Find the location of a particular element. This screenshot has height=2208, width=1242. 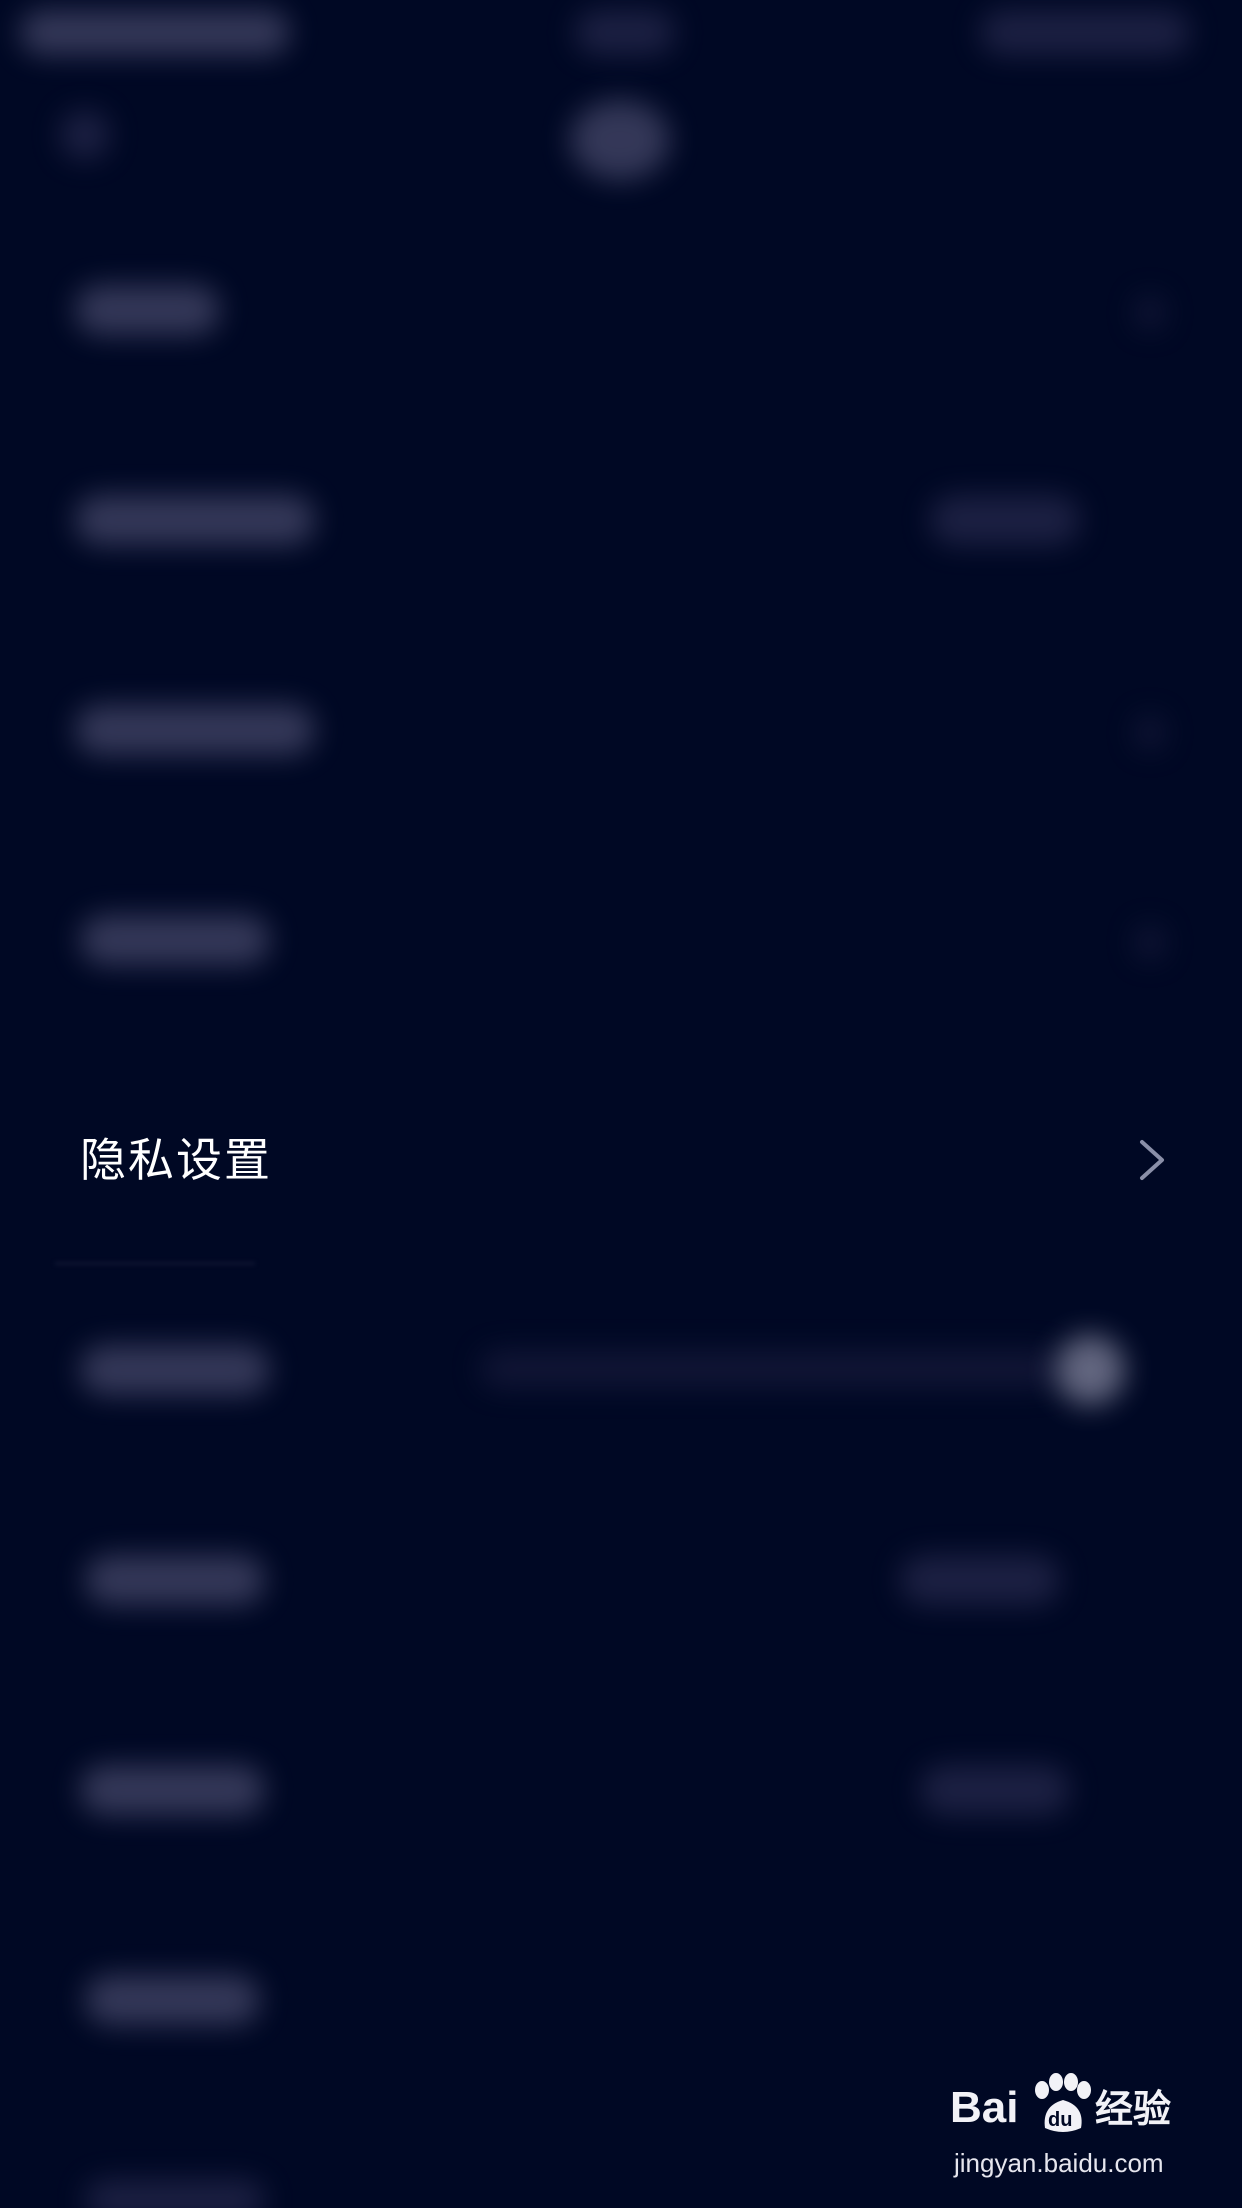

privacy-settings-row: 隐私设置 is located at coordinates (621, 1160).